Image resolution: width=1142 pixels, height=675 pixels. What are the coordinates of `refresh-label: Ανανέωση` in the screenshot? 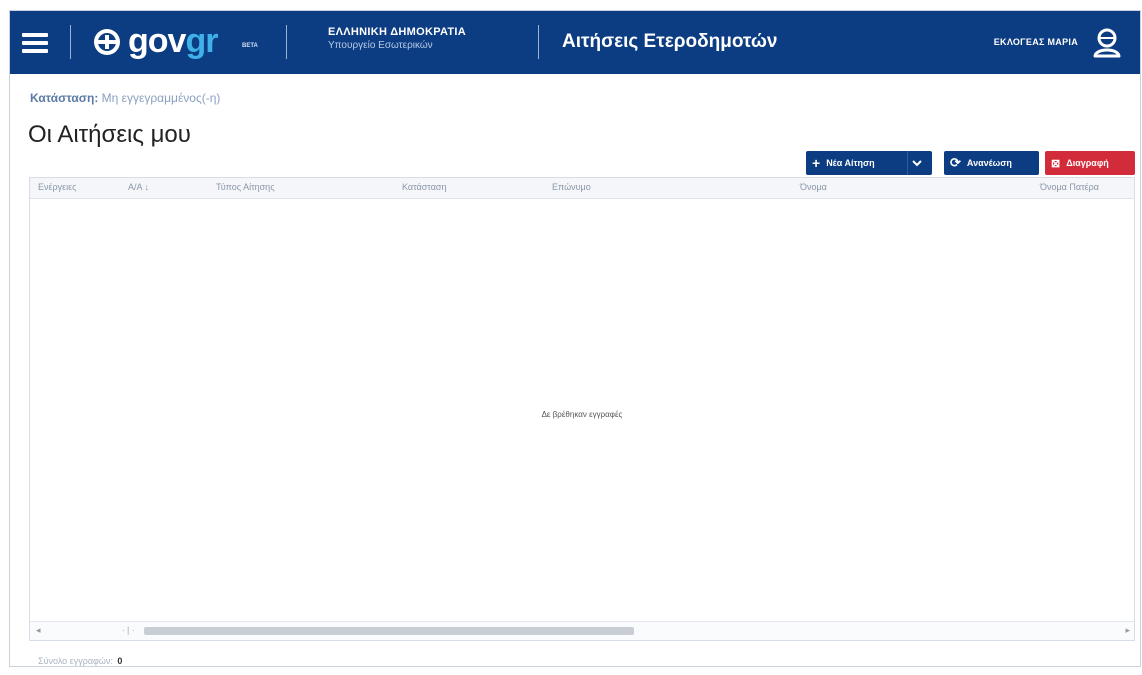 It's located at (989, 163).